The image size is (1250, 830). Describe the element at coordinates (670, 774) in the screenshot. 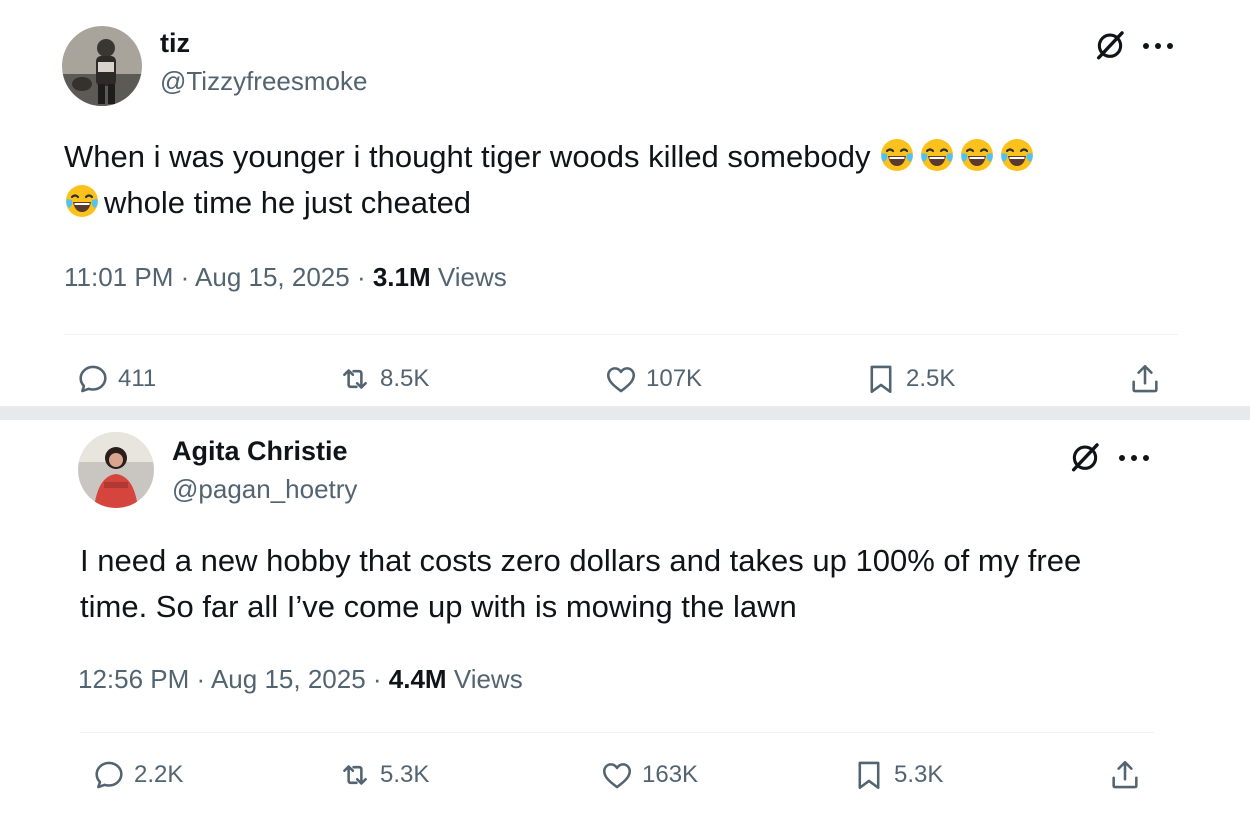

I see `like-count: 163K` at that location.